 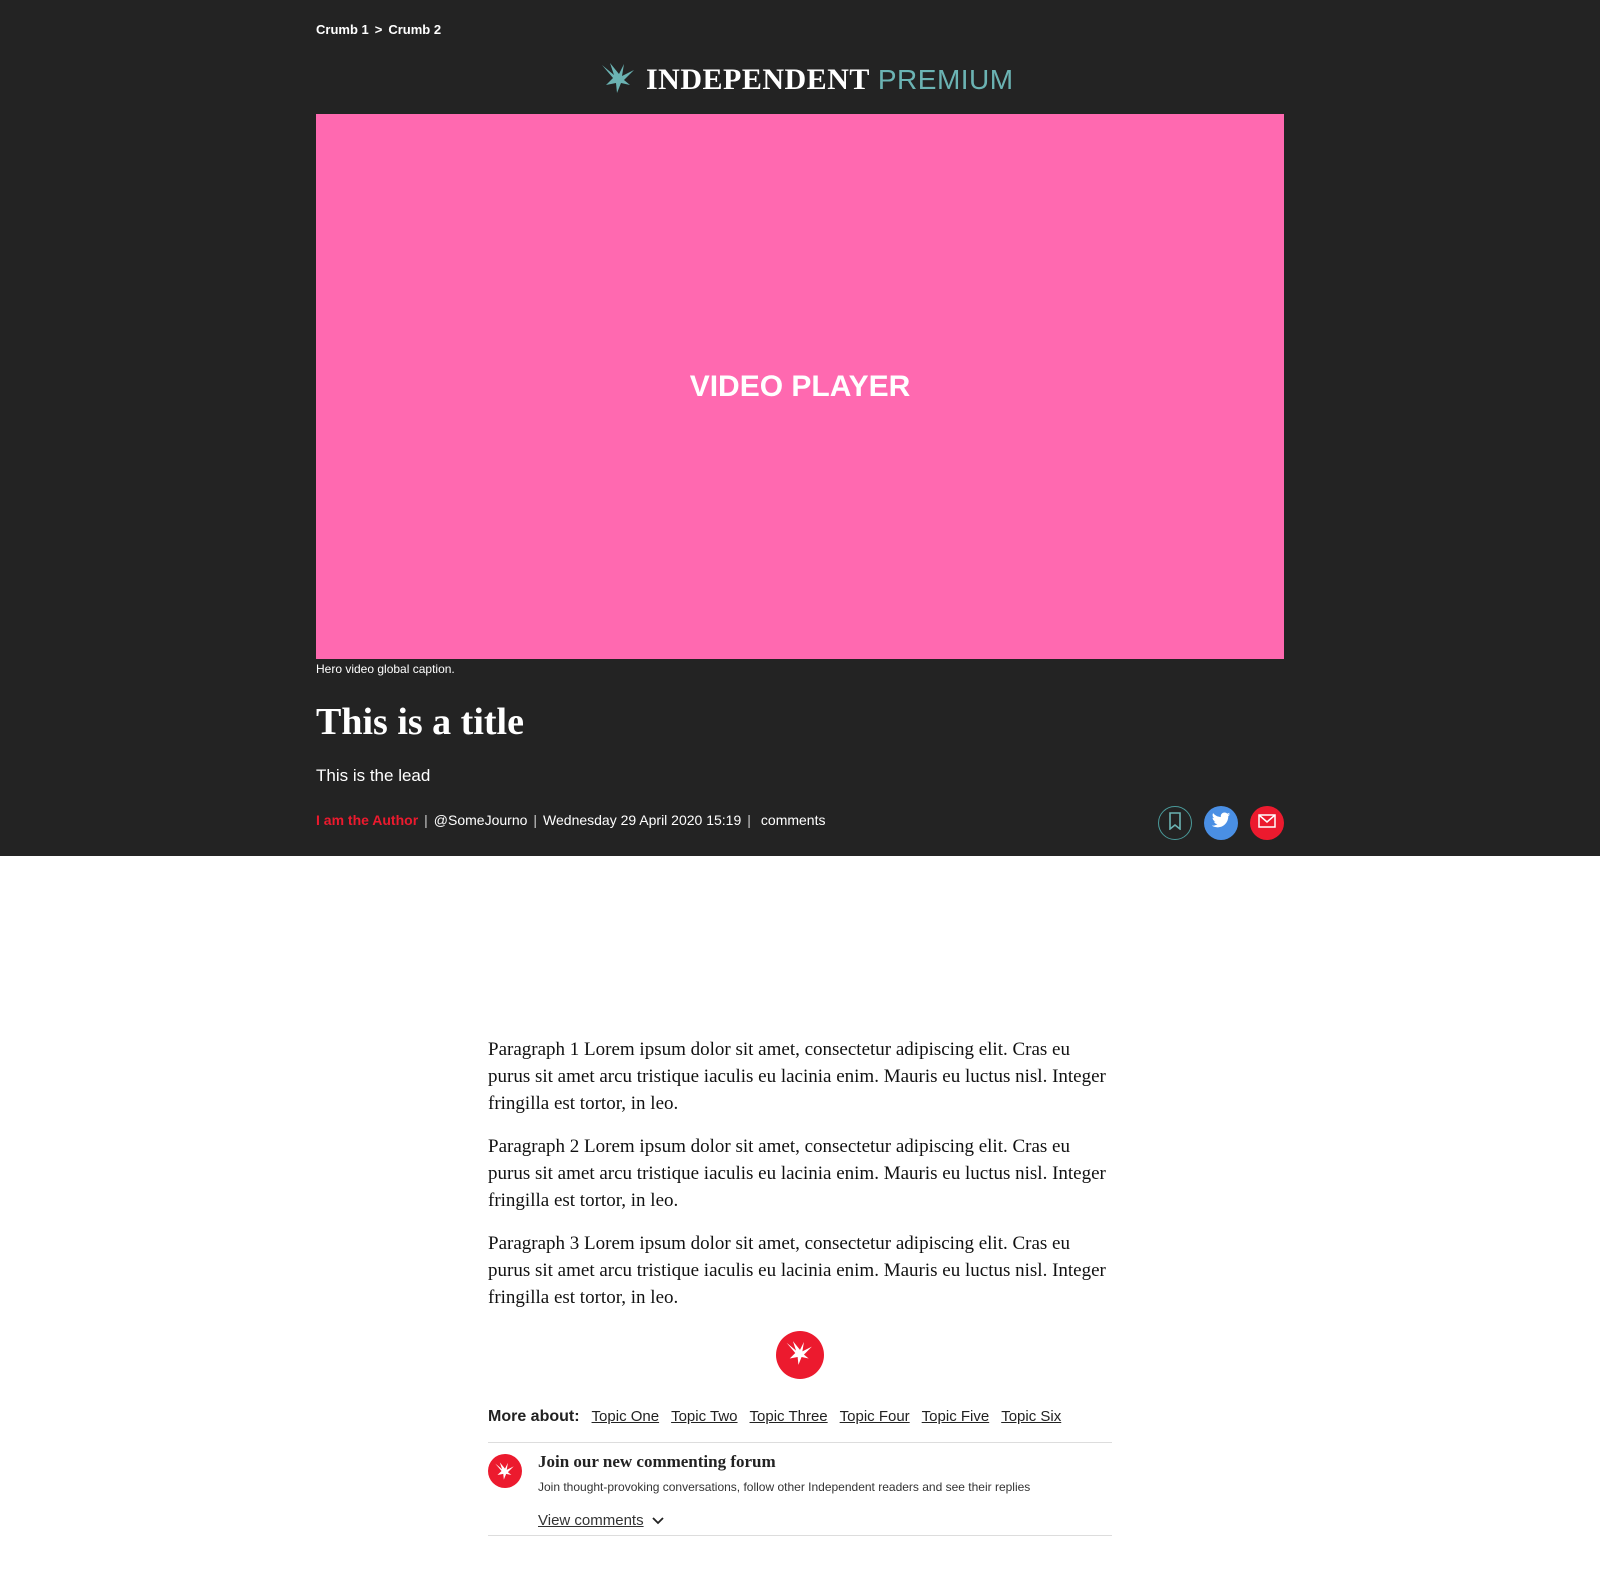 What do you see at coordinates (481, 820) in the screenshot?
I see `author-handle: @SomeJourno` at bounding box center [481, 820].